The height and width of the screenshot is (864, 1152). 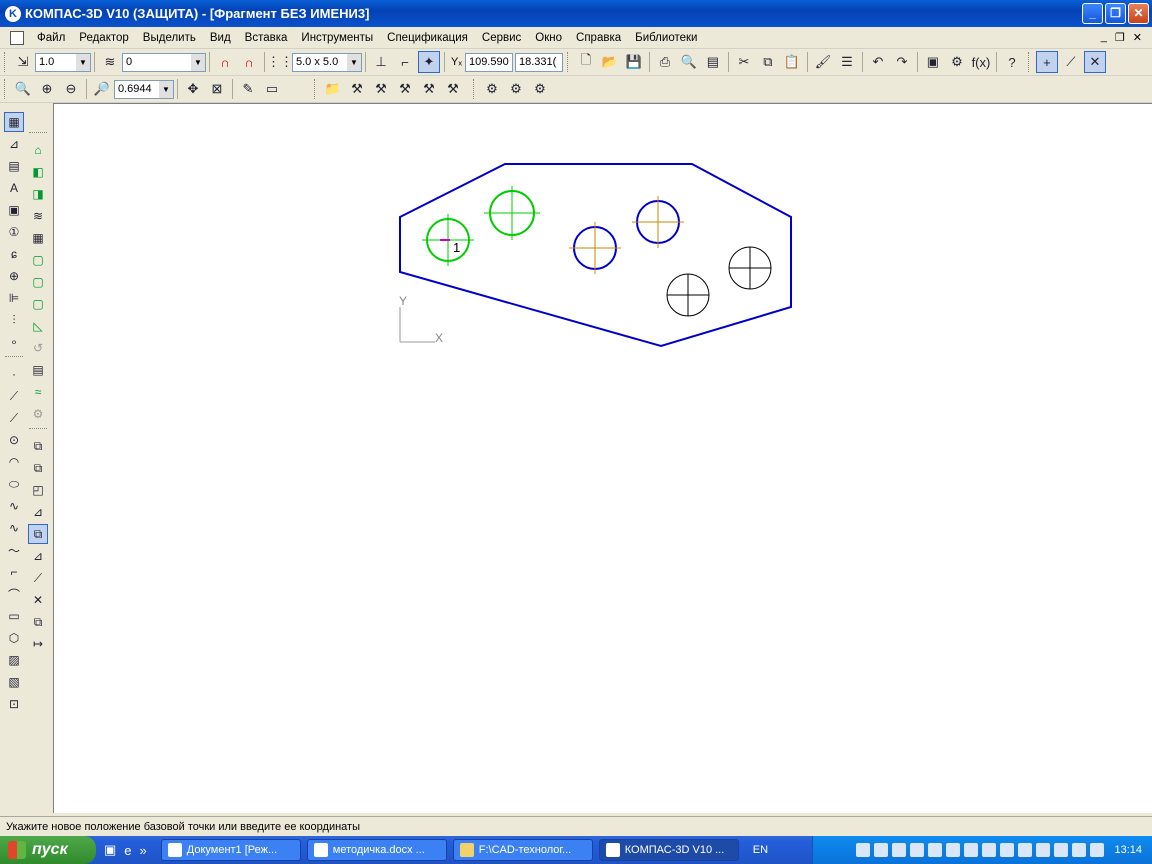 What do you see at coordinates (847, 62) in the screenshot?
I see `list-icon: ☰` at bounding box center [847, 62].